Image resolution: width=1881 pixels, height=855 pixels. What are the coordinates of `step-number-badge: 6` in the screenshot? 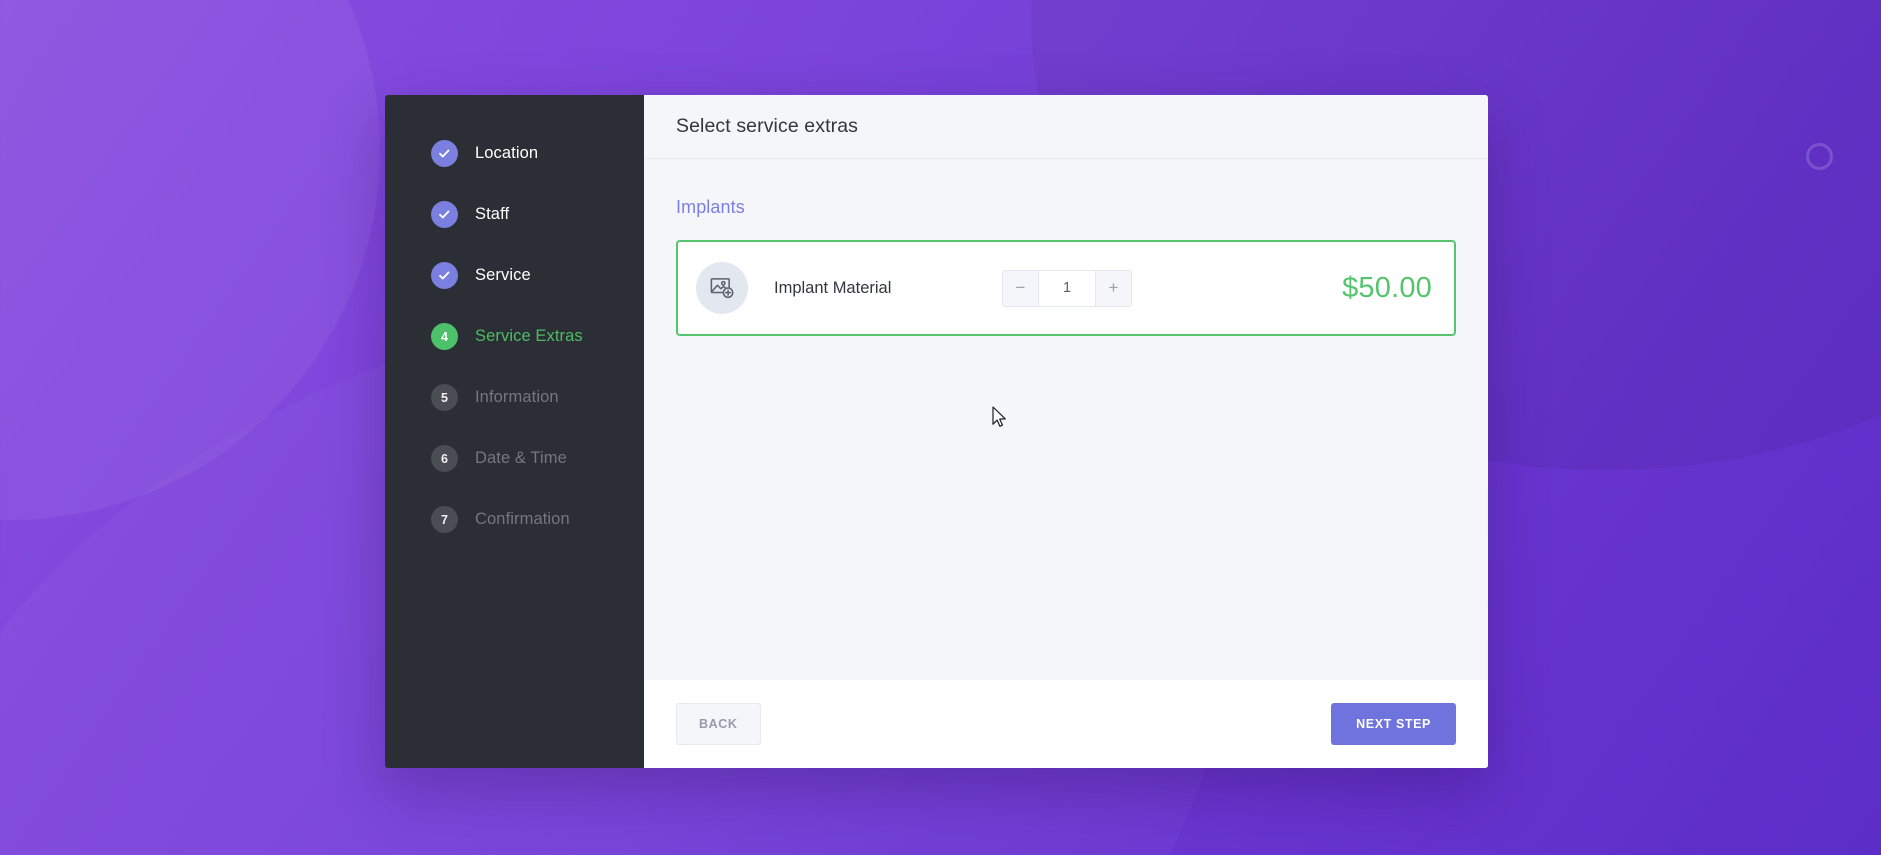 It's located at (444, 458).